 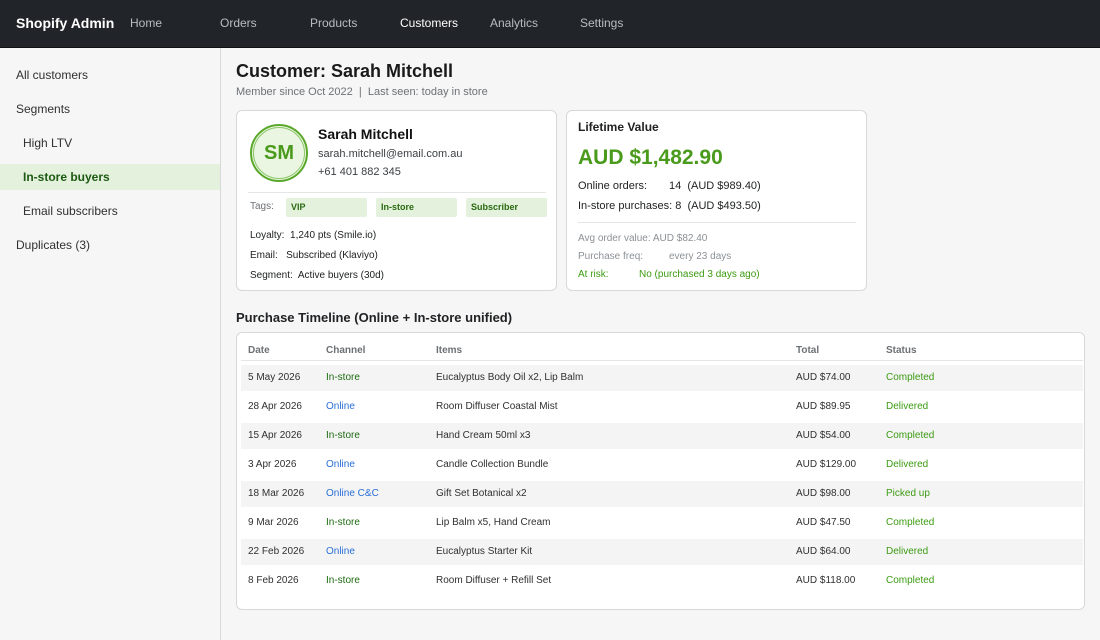 What do you see at coordinates (823, 522) in the screenshot?
I see `cell-total: AUD $47.50` at bounding box center [823, 522].